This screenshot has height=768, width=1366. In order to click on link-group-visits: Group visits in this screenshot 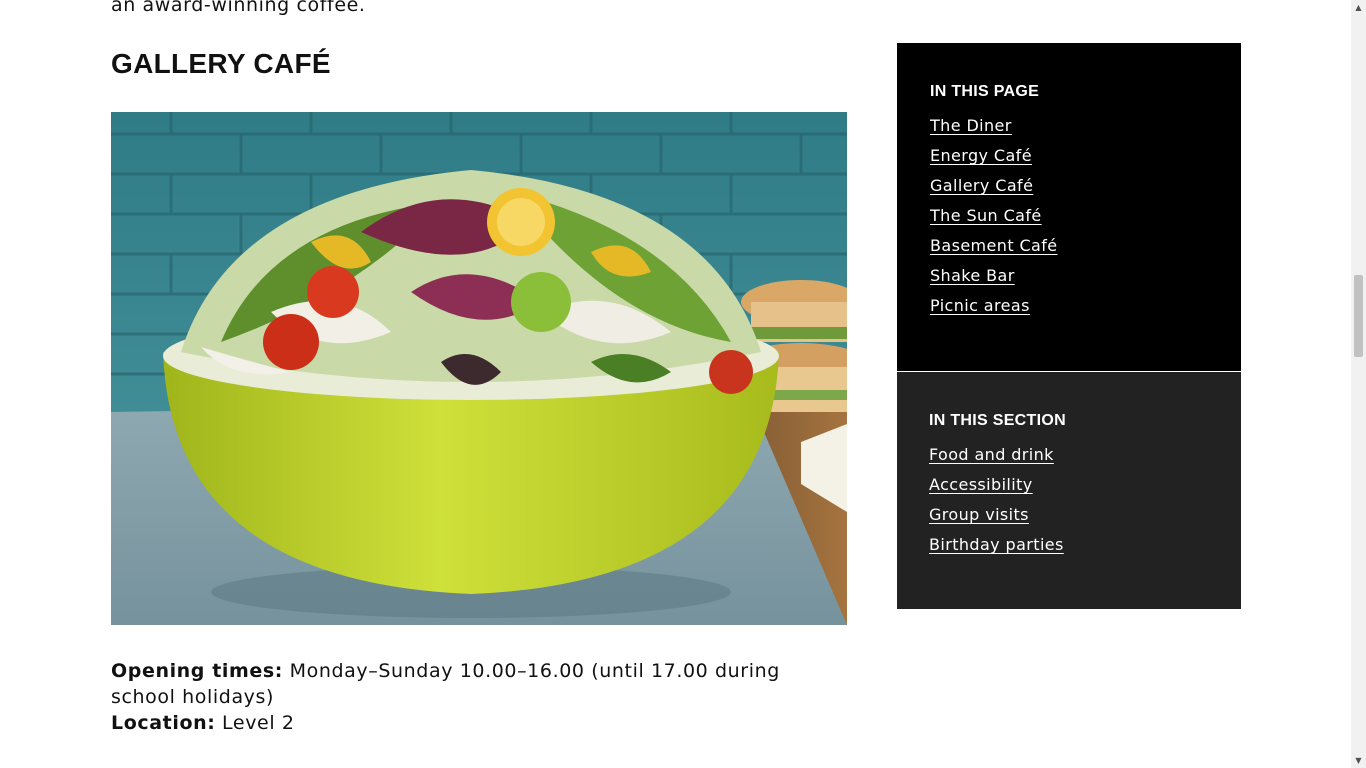, I will do `click(979, 514)`.